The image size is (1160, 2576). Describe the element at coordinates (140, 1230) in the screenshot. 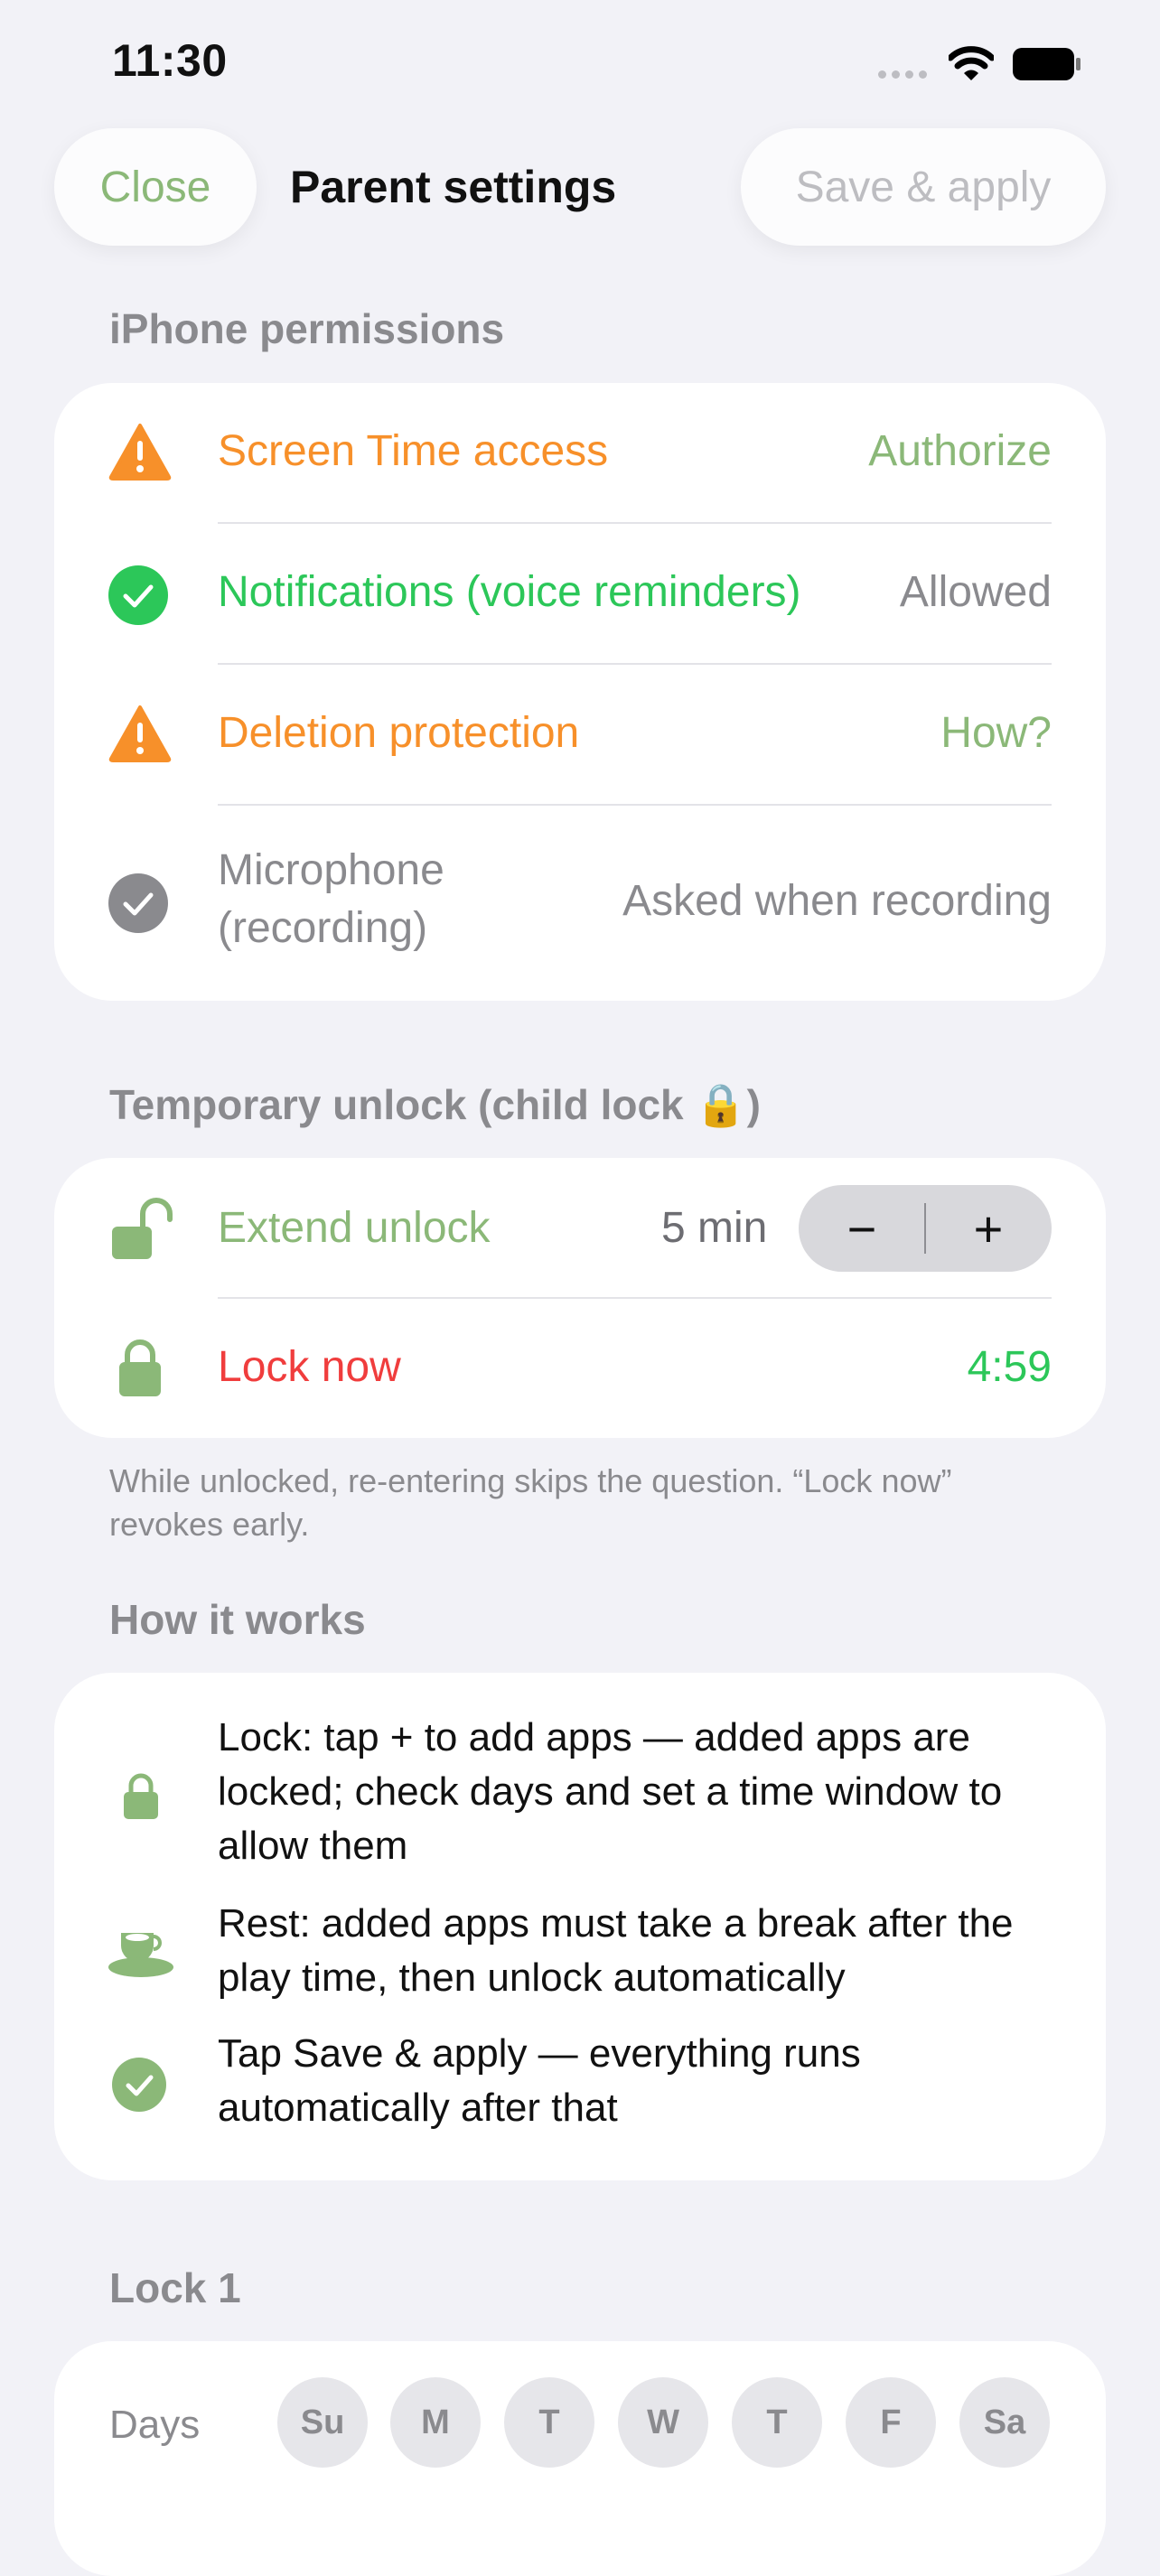

I see `unlock-icon` at that location.